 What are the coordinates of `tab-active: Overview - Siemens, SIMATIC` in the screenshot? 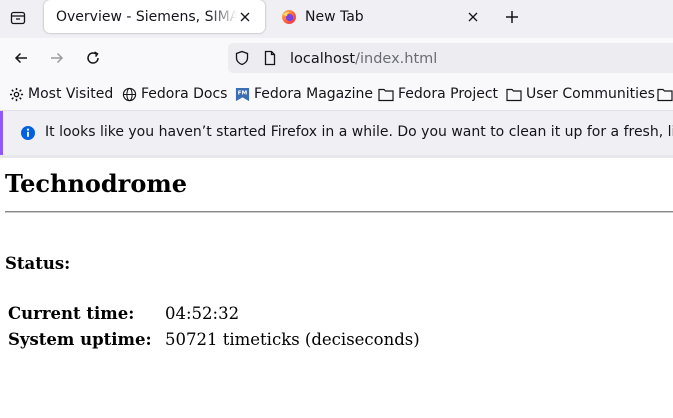 It's located at (154, 16).